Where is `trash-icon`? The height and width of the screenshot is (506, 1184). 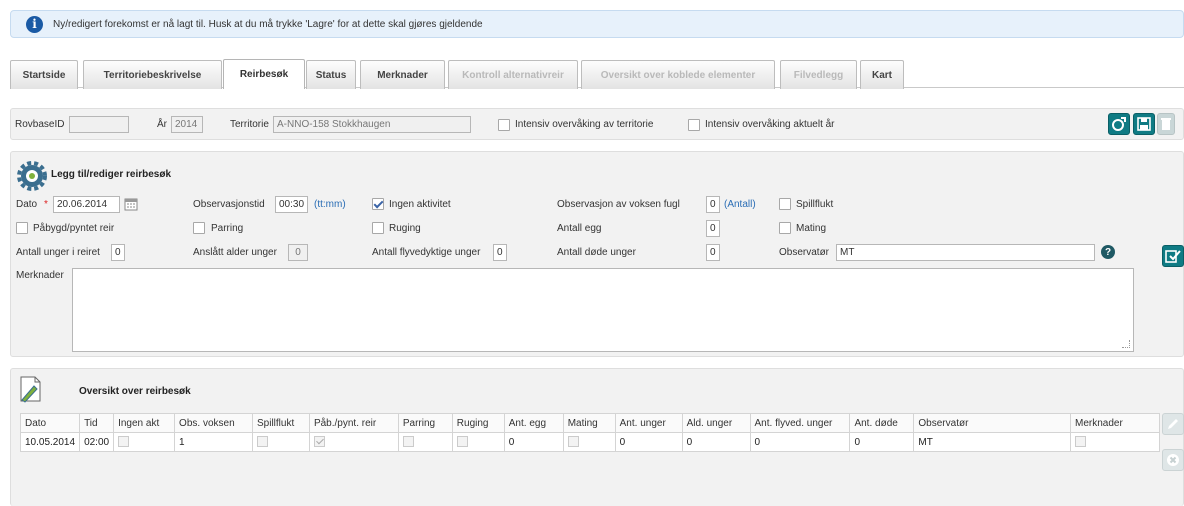
trash-icon is located at coordinates (1166, 124).